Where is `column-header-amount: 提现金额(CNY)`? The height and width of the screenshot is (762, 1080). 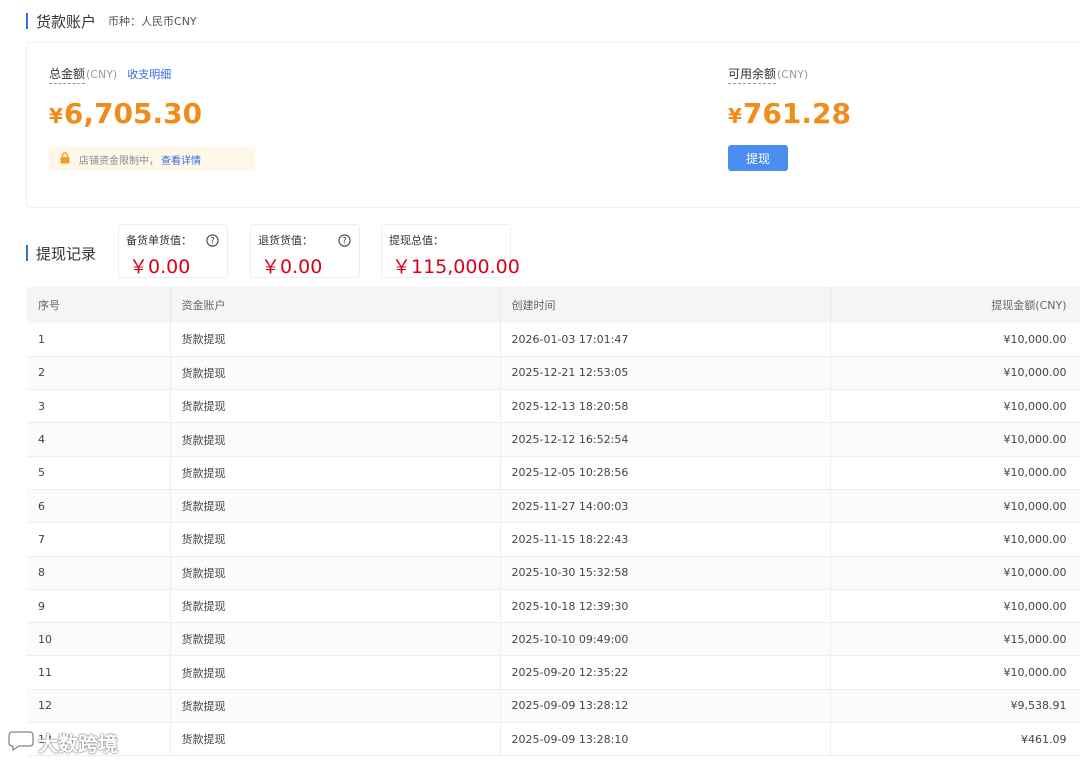
column-header-amount: 提现金额(CNY) is located at coordinates (955, 305).